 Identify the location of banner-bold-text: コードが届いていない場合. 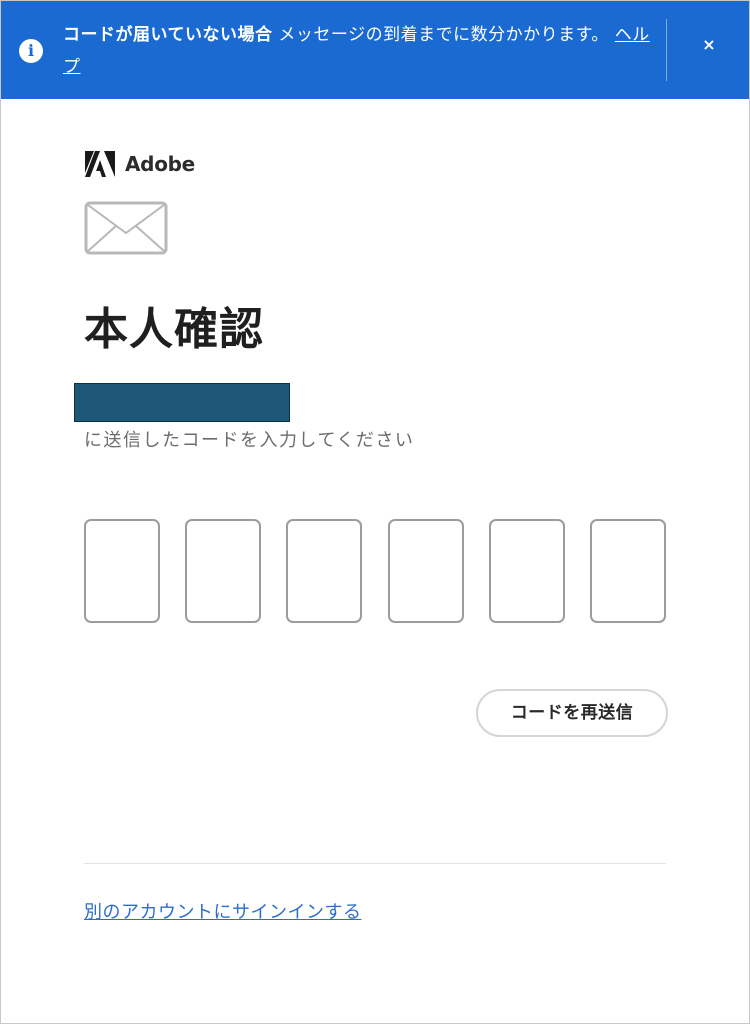
(168, 35).